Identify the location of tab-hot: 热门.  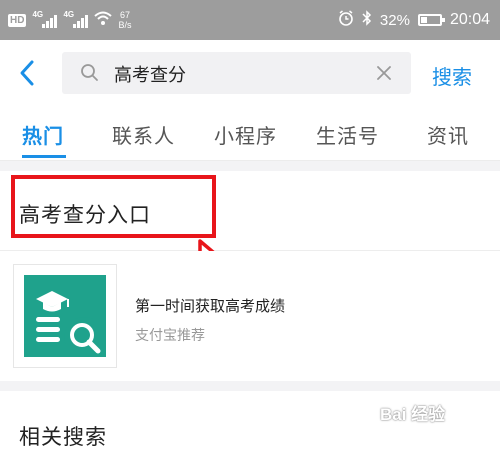
(43, 134).